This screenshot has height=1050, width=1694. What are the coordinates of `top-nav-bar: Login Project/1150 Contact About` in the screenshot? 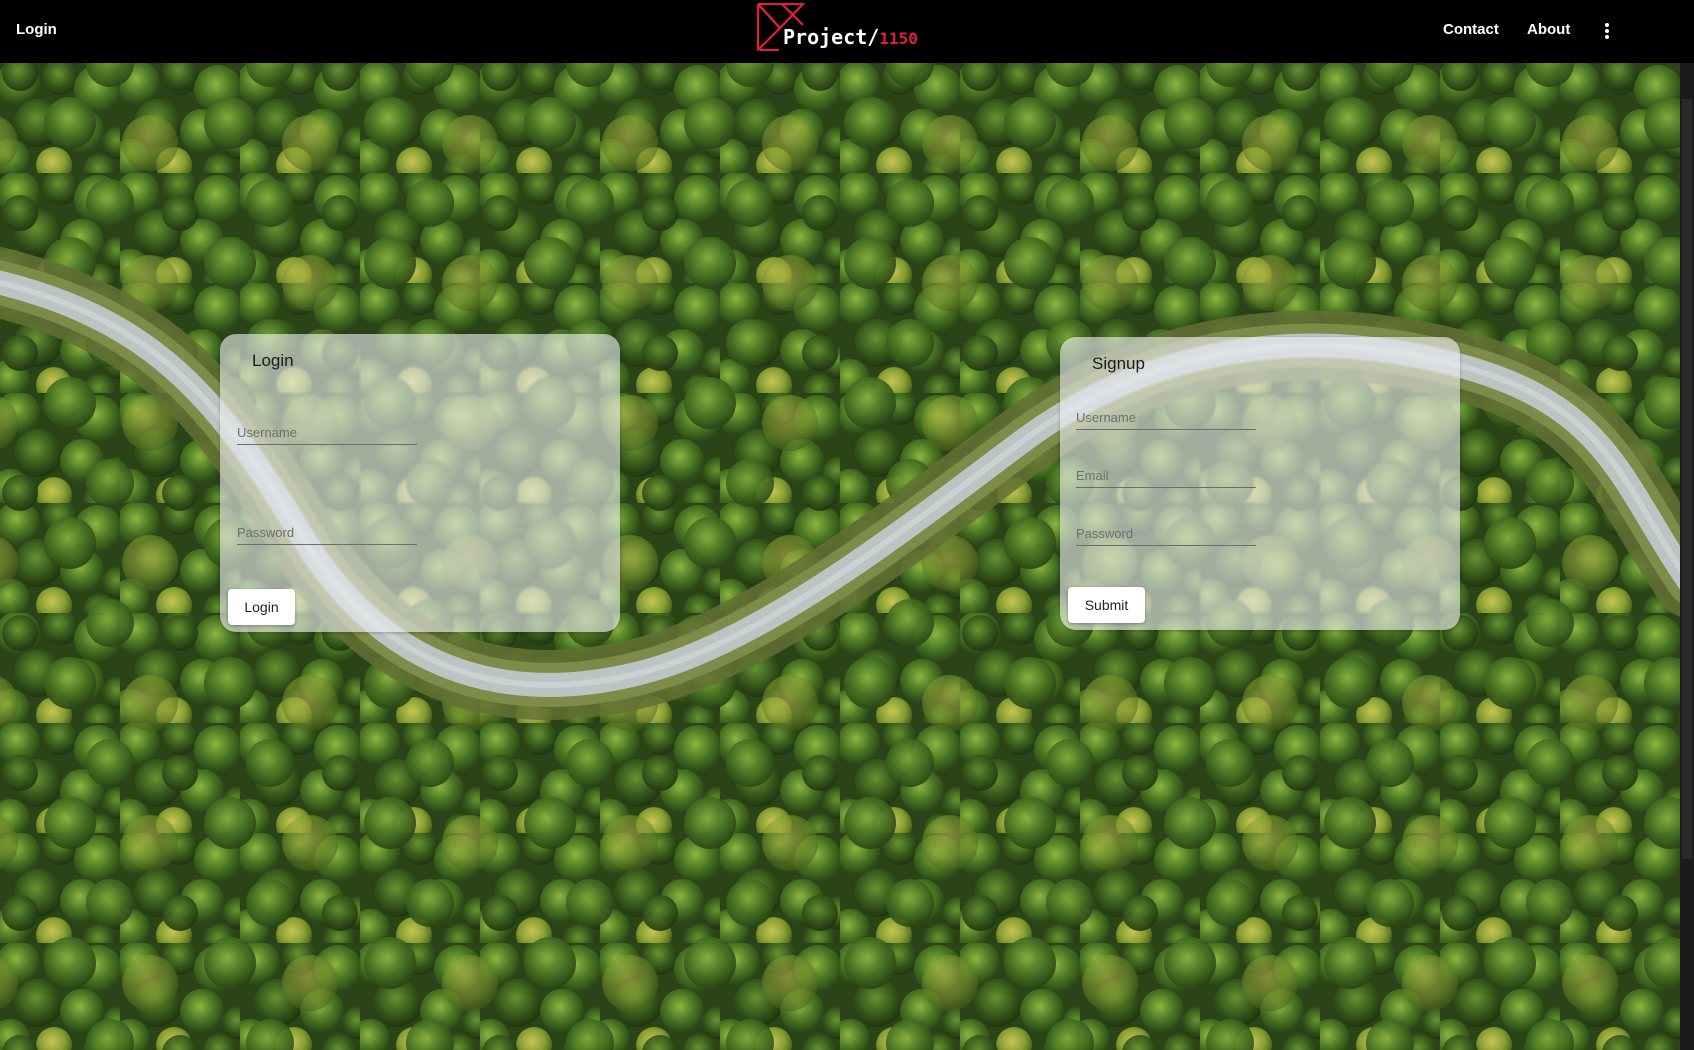 It's located at (847, 31).